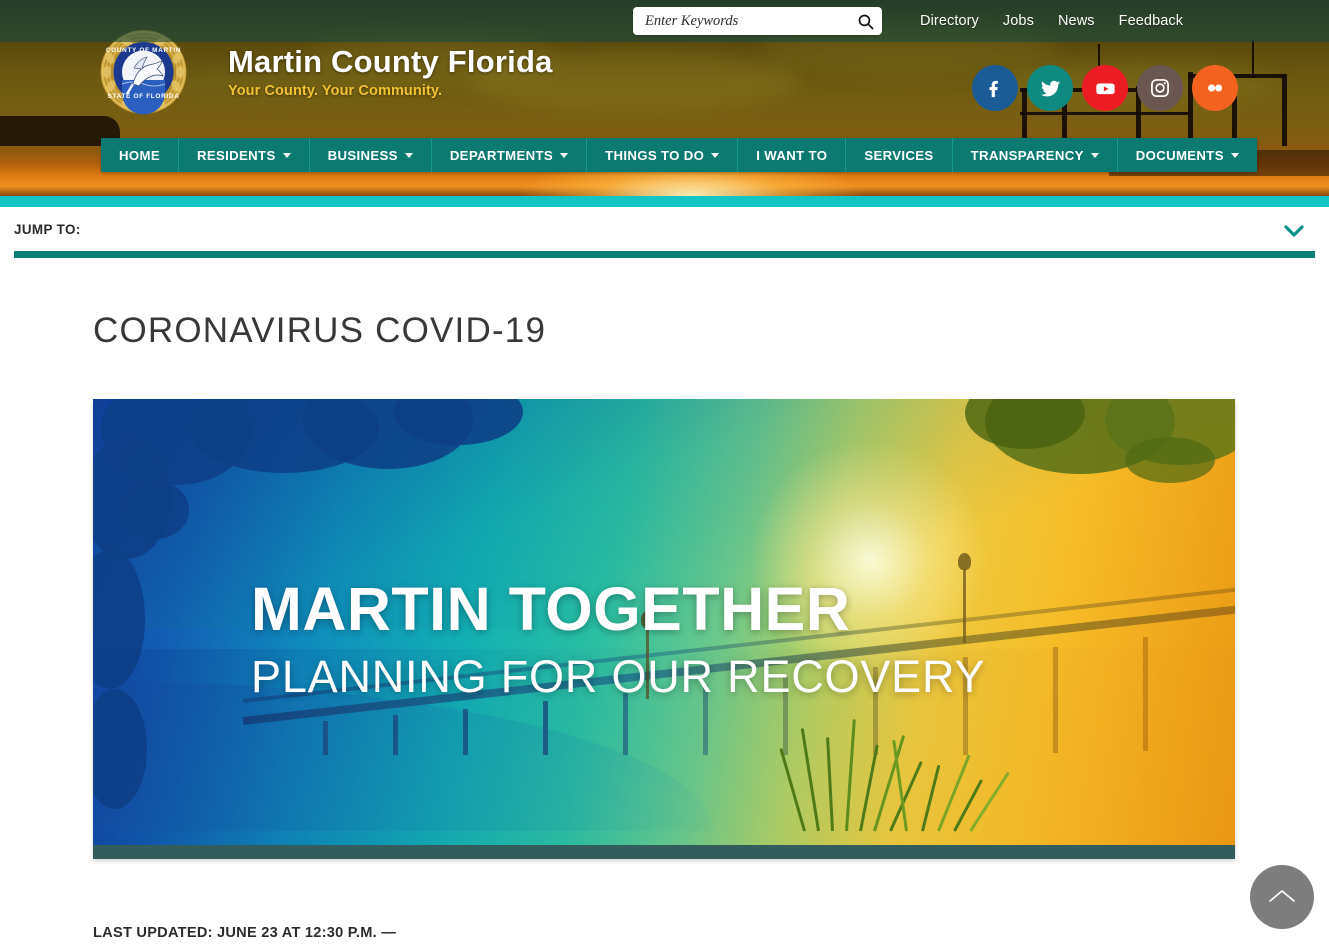 The height and width of the screenshot is (944, 1329). I want to click on site-title: Martin County Florida, so click(390, 61).